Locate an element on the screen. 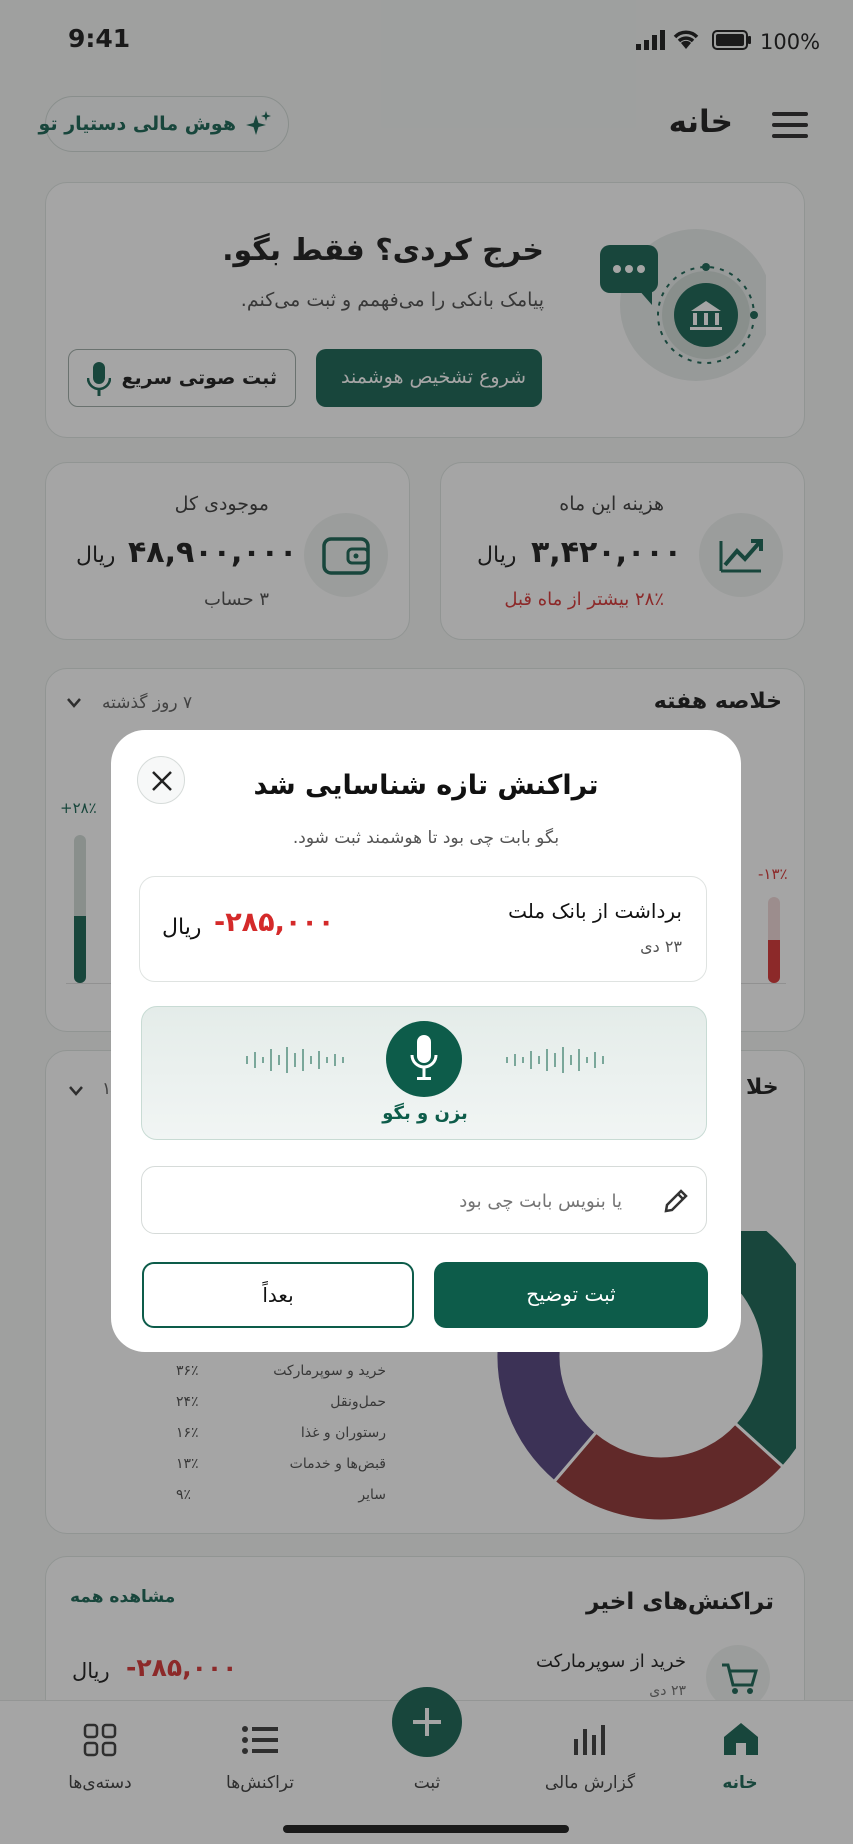 The height and width of the screenshot is (1844, 853). detected-transaction-unit: ریال is located at coordinates (182, 927).